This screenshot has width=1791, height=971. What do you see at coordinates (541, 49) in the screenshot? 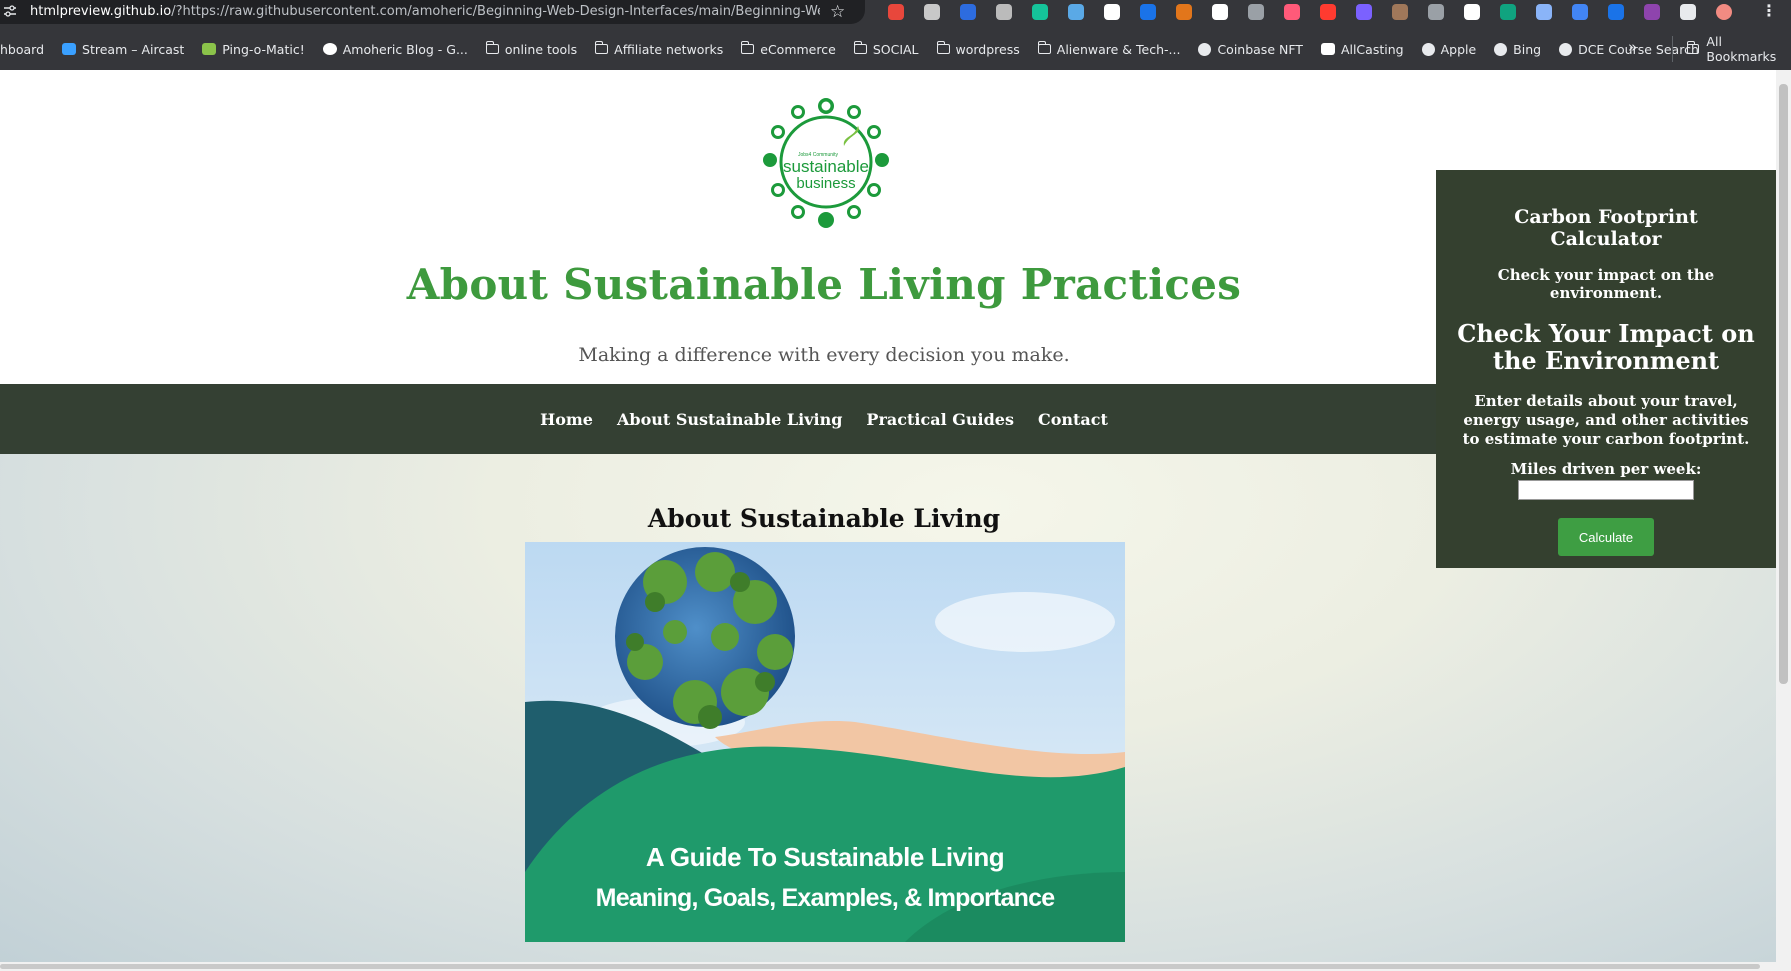
I see `bookmark-label: online tools` at bounding box center [541, 49].